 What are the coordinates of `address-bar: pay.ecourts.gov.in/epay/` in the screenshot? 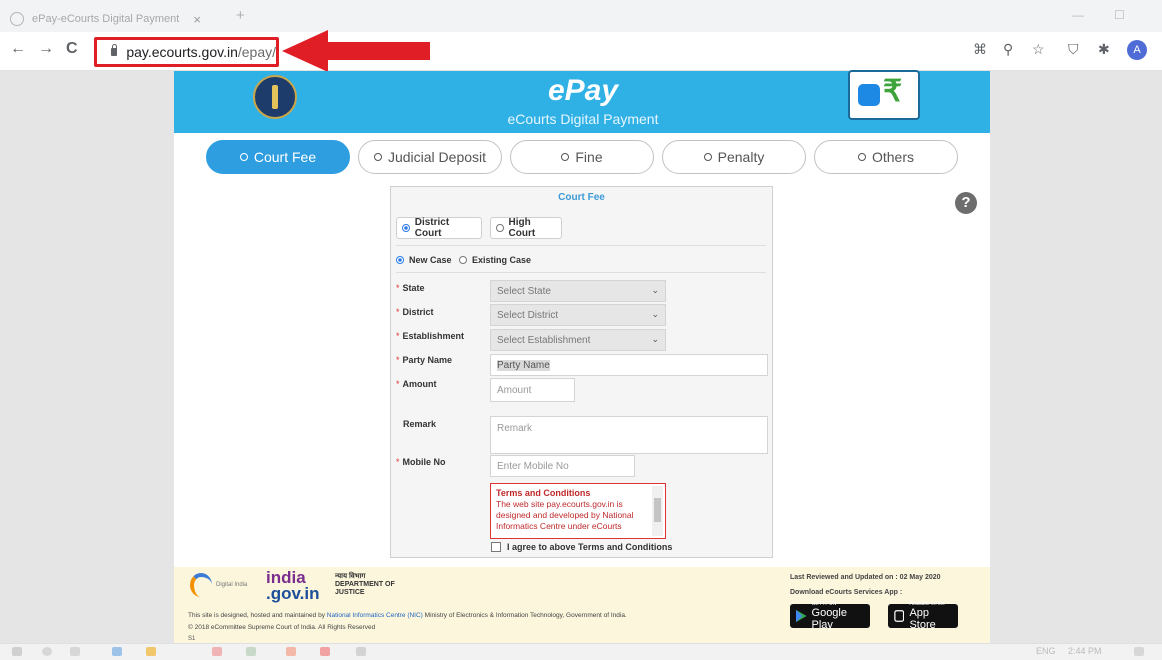 It's located at (186, 52).